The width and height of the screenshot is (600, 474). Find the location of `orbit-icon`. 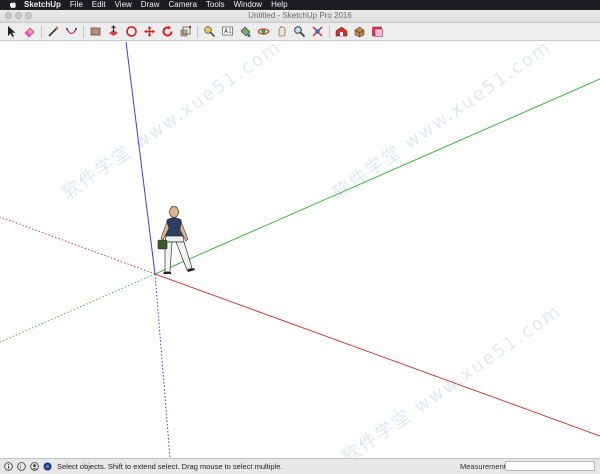

orbit-icon is located at coordinates (263, 32).